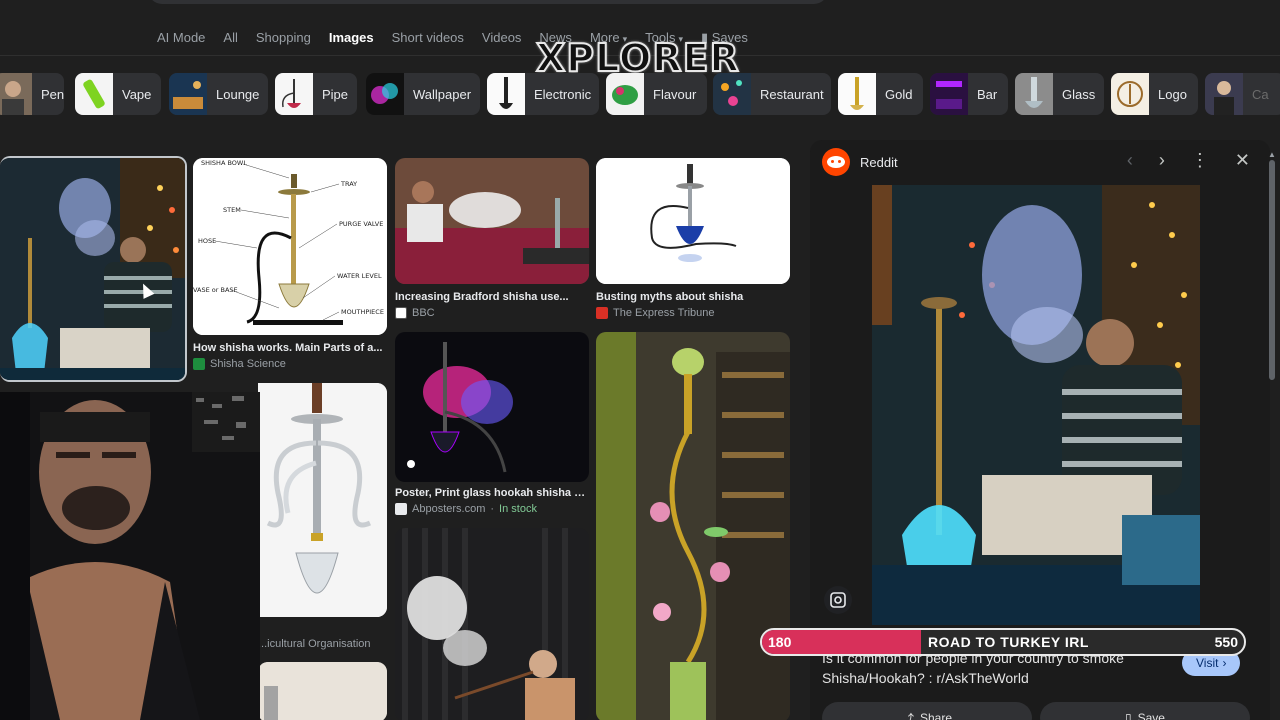 Image resolution: width=1280 pixels, height=720 pixels. What do you see at coordinates (207, 241) in the screenshot?
I see `diagram-label-hose: HOSE` at bounding box center [207, 241].